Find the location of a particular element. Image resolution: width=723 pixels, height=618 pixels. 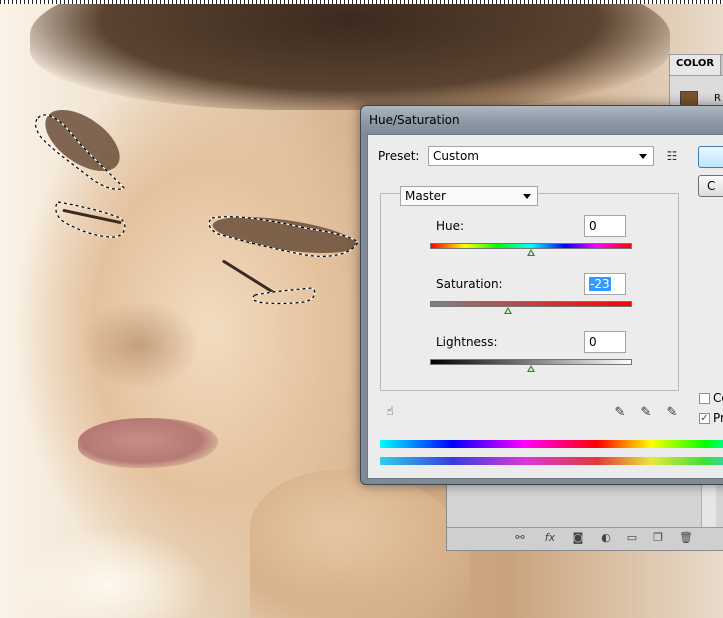

eyedropper-minus-icon: ✎ is located at coordinates (672, 413).